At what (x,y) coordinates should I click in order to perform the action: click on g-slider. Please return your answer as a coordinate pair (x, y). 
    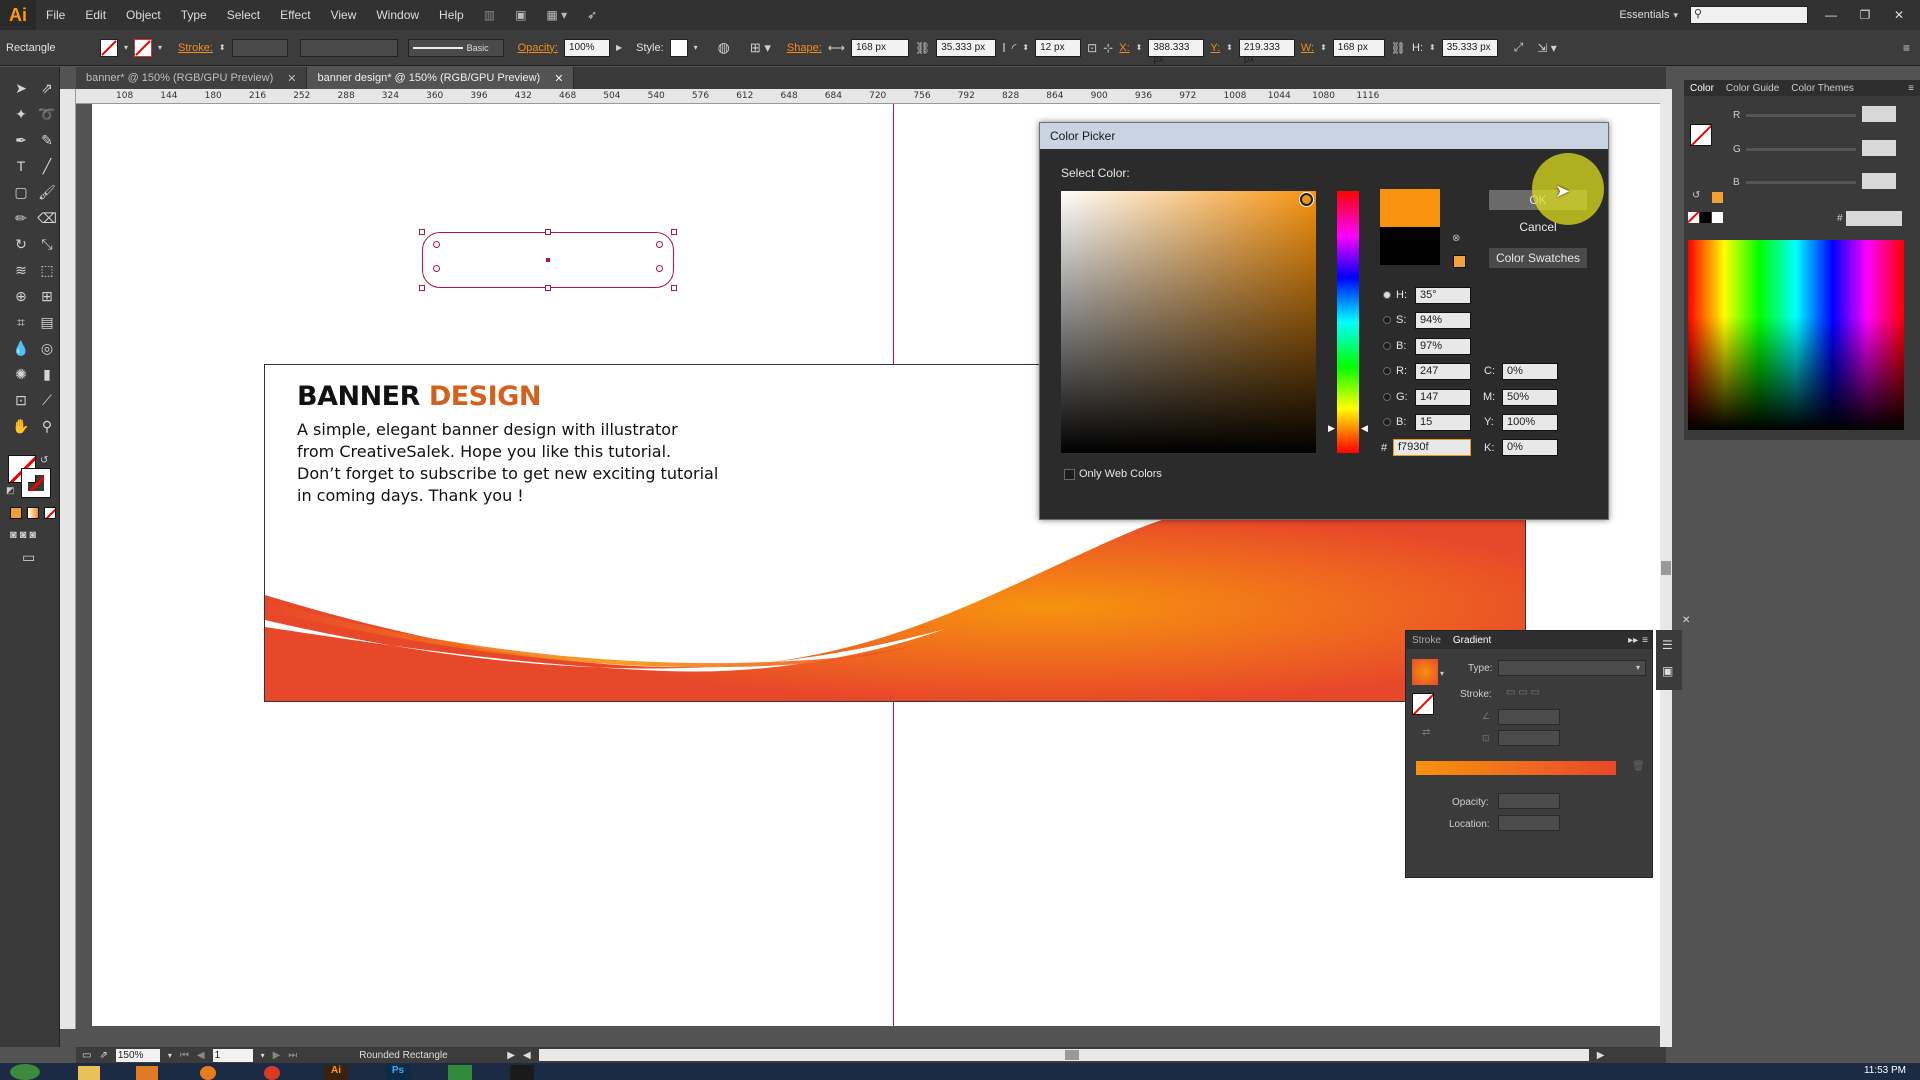
    Looking at the image, I should click on (1801, 149).